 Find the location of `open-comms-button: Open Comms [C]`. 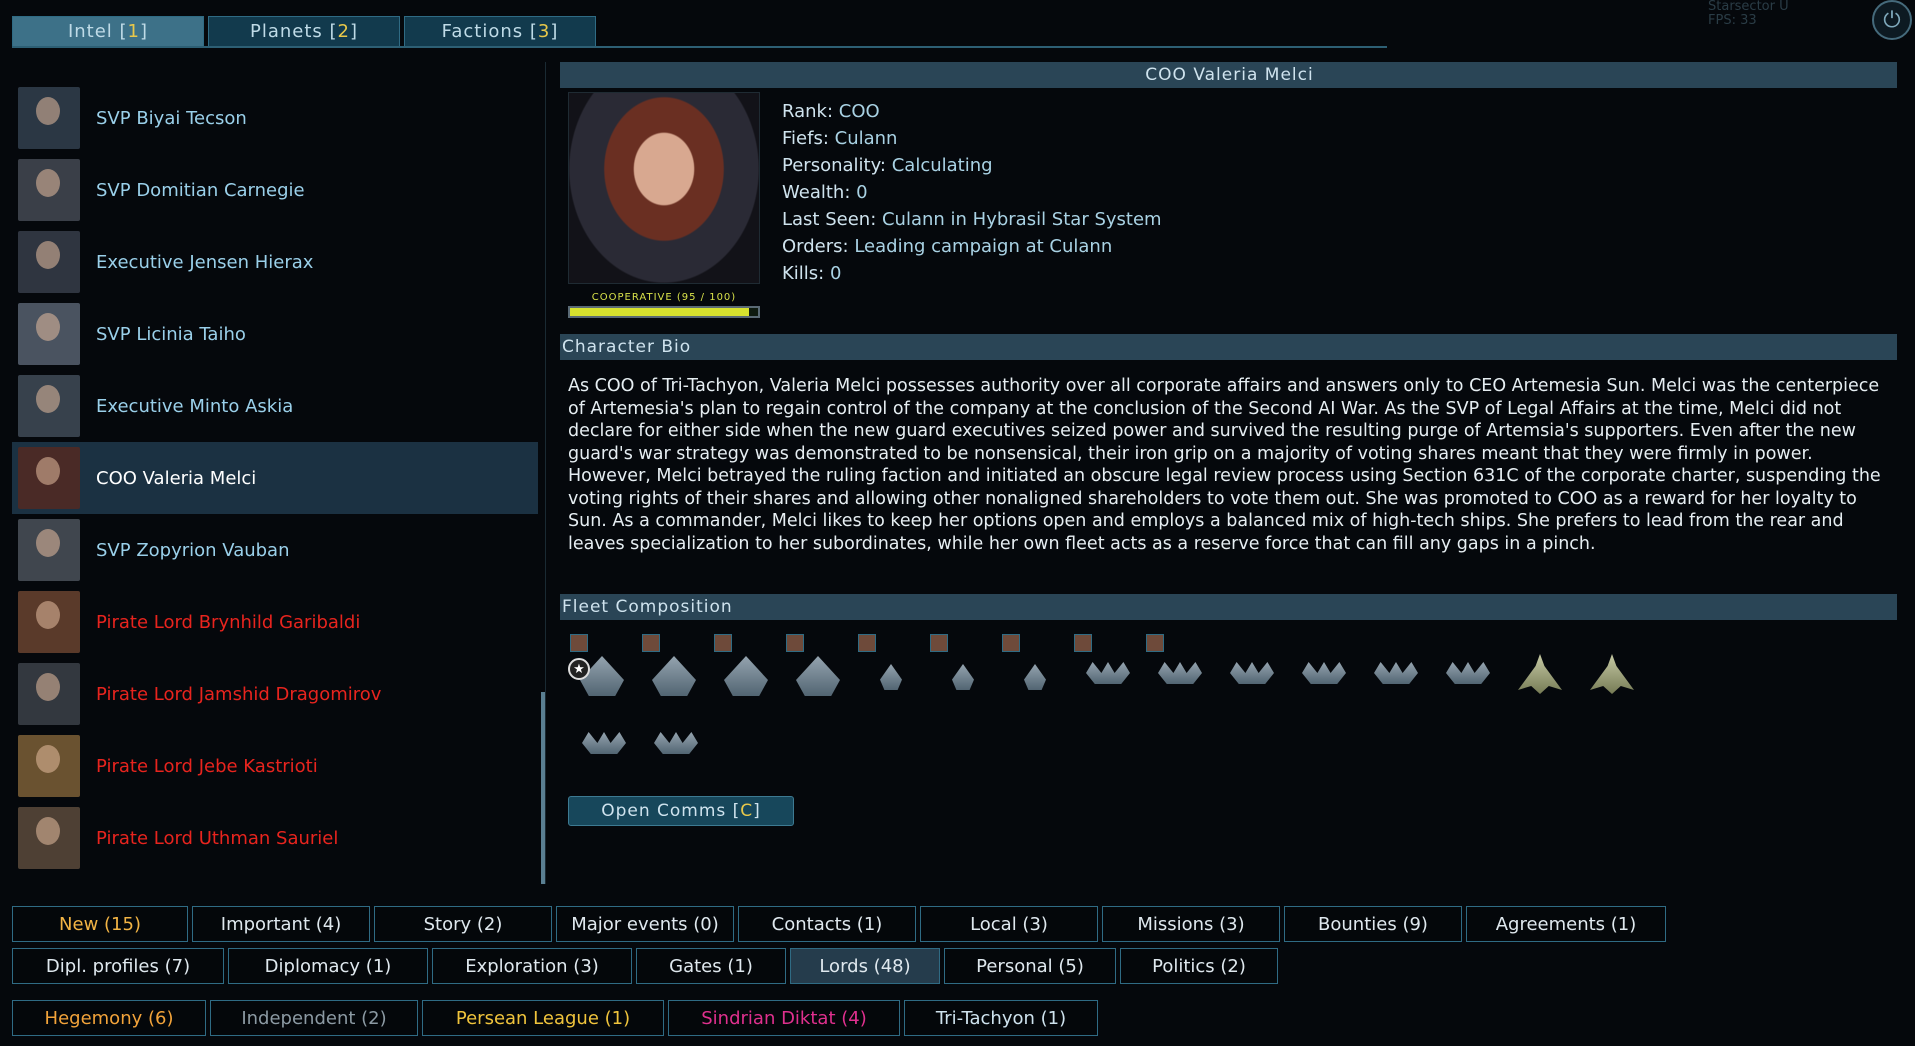

open-comms-button: Open Comms [C] is located at coordinates (681, 811).